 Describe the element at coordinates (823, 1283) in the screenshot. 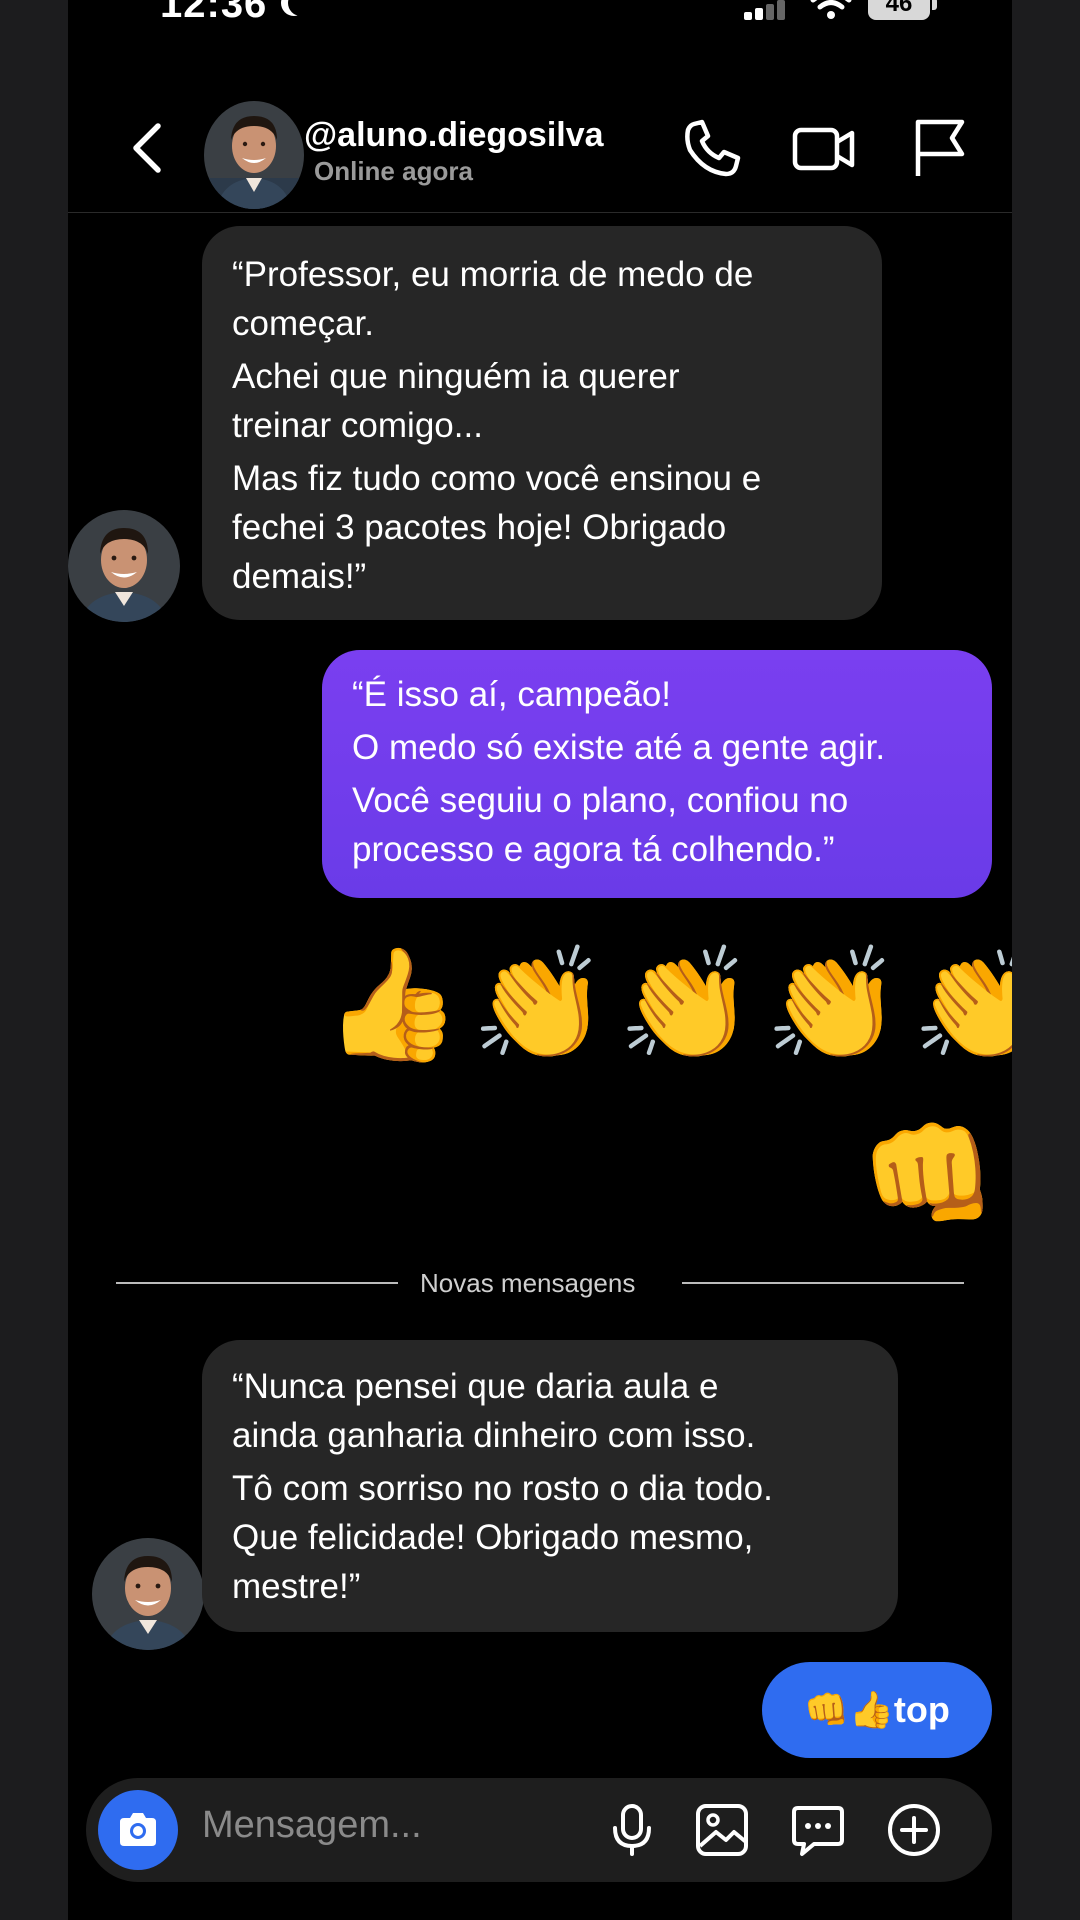

I see `divider-line-right` at that location.